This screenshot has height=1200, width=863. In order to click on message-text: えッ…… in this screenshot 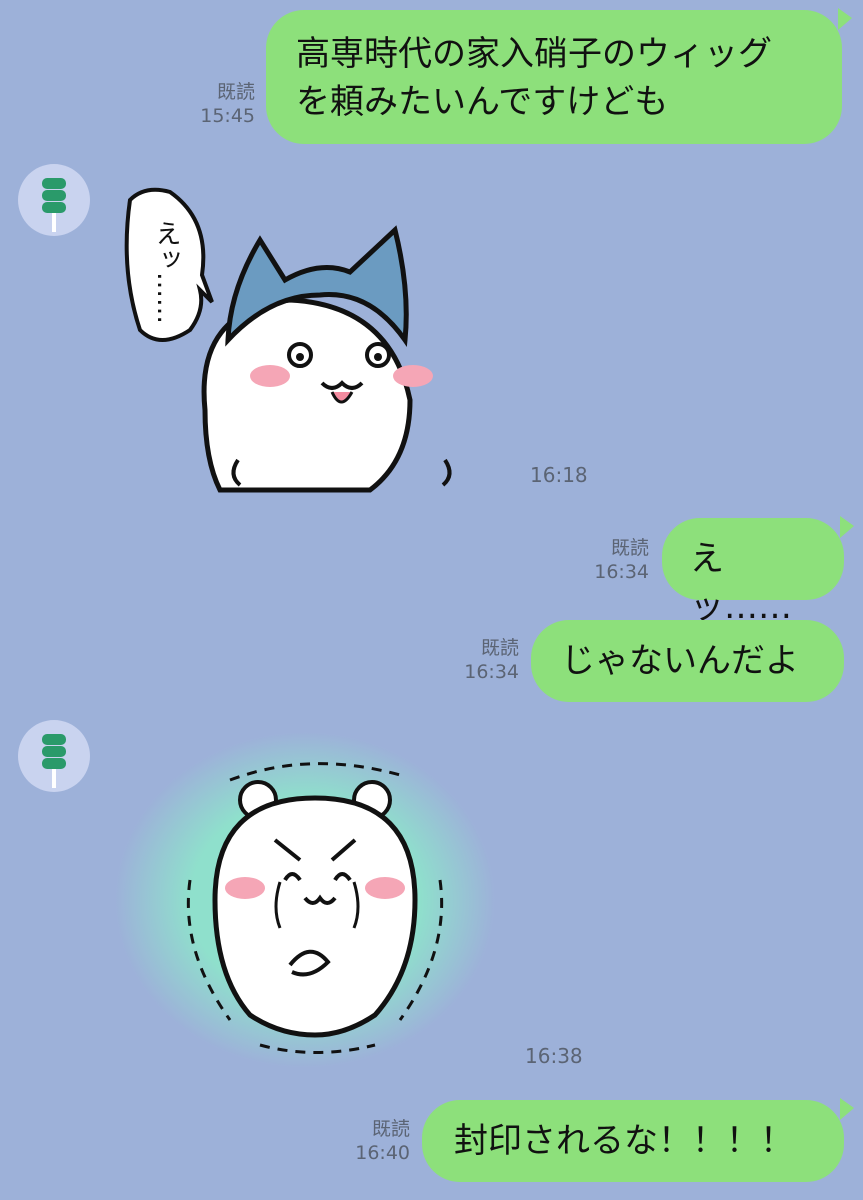, I will do `click(741, 583)`.